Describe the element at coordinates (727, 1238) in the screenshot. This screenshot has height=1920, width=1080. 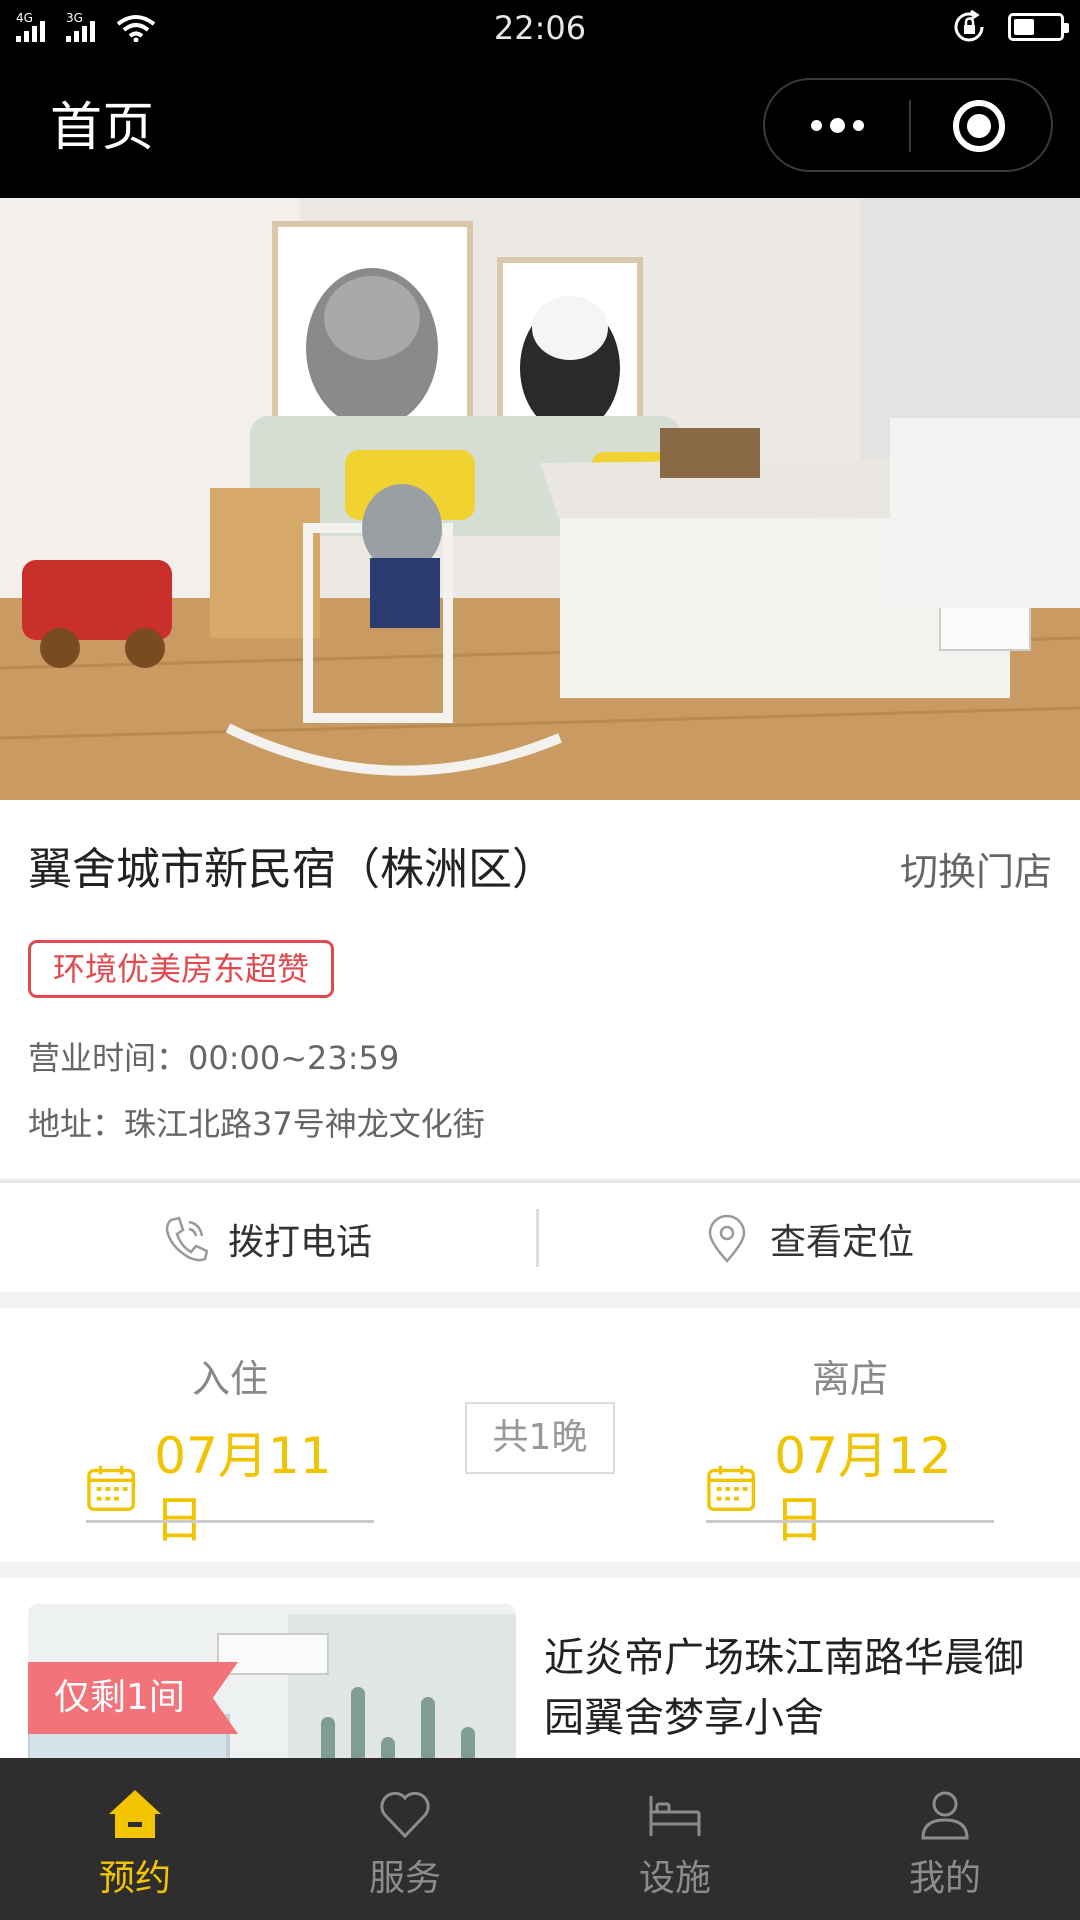
I see `location-pin-icon` at that location.